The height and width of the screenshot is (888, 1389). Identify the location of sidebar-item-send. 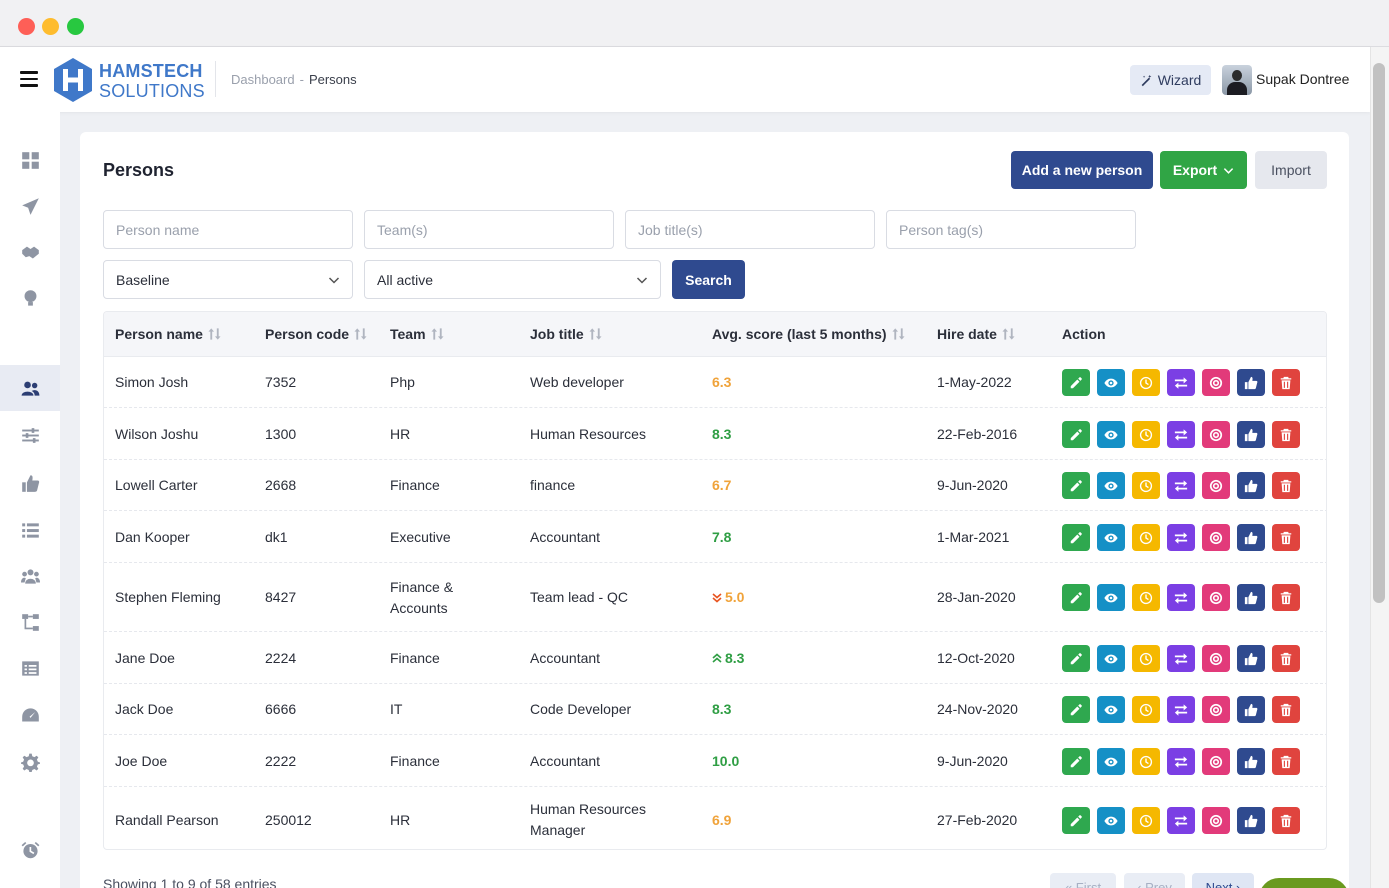
(30, 206).